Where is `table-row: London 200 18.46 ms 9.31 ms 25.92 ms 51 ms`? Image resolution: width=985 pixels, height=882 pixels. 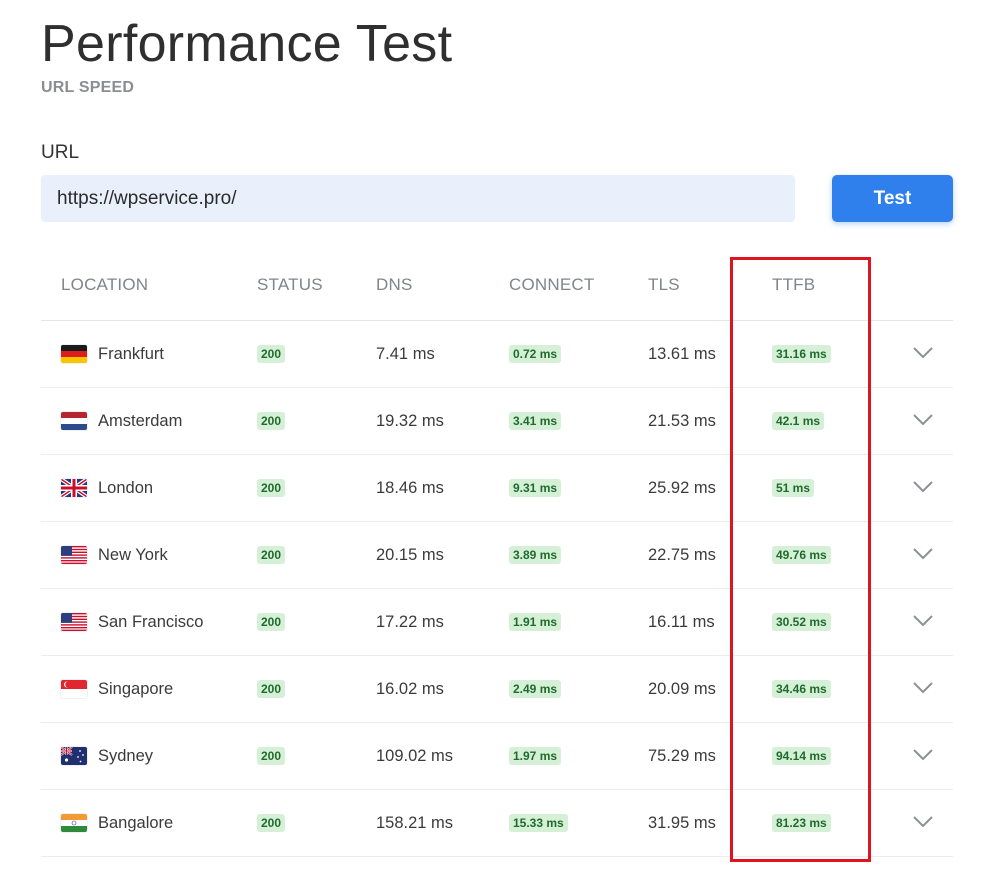
table-row: London 200 18.46 ms 9.31 ms 25.92 ms 51 ms is located at coordinates (497, 488).